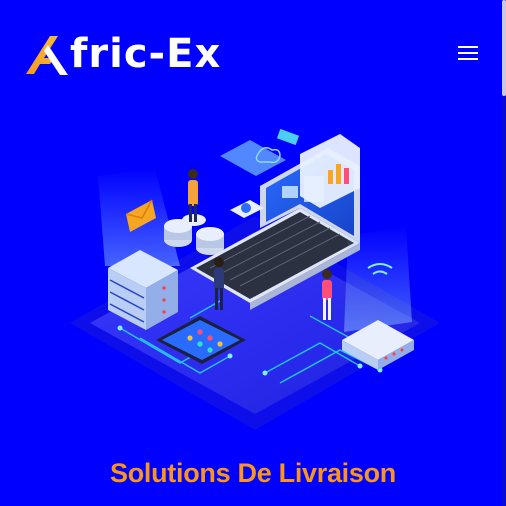 Image resolution: width=506 pixels, height=506 pixels. I want to click on logo: fric-Ex, so click(122, 54).